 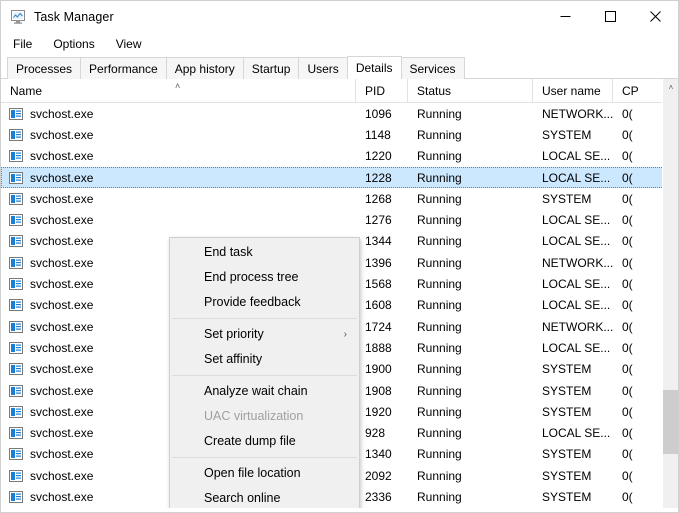 I want to click on close-button, so click(x=655, y=16).